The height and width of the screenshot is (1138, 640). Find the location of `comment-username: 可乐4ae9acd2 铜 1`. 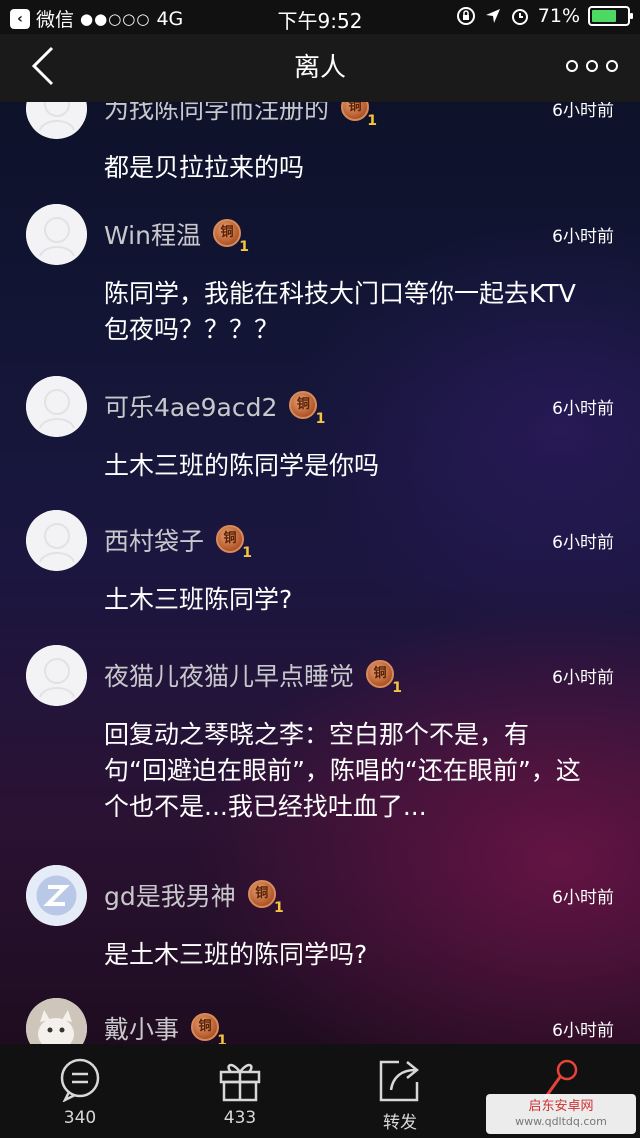

comment-username: 可乐4ae9acd2 铜 1 is located at coordinates (214, 407).